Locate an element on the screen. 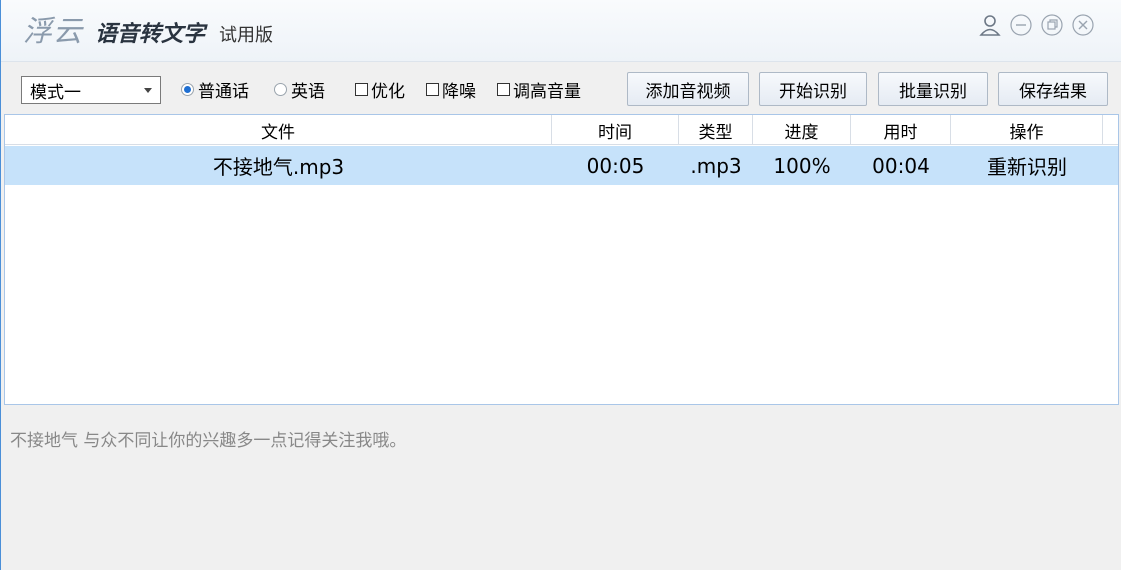 This screenshot has width=1121, height=570. app-name: 语音转文字 is located at coordinates (150, 34).